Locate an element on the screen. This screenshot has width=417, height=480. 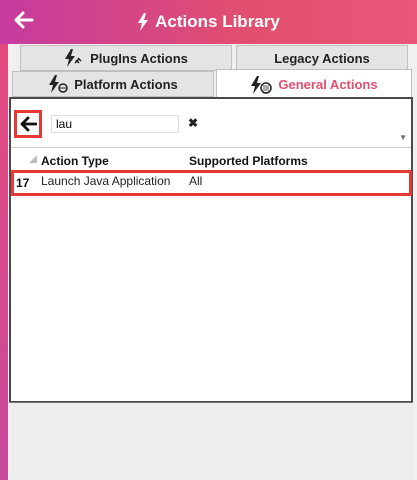
tab-platform-actions: Platform Actions is located at coordinates (113, 84).